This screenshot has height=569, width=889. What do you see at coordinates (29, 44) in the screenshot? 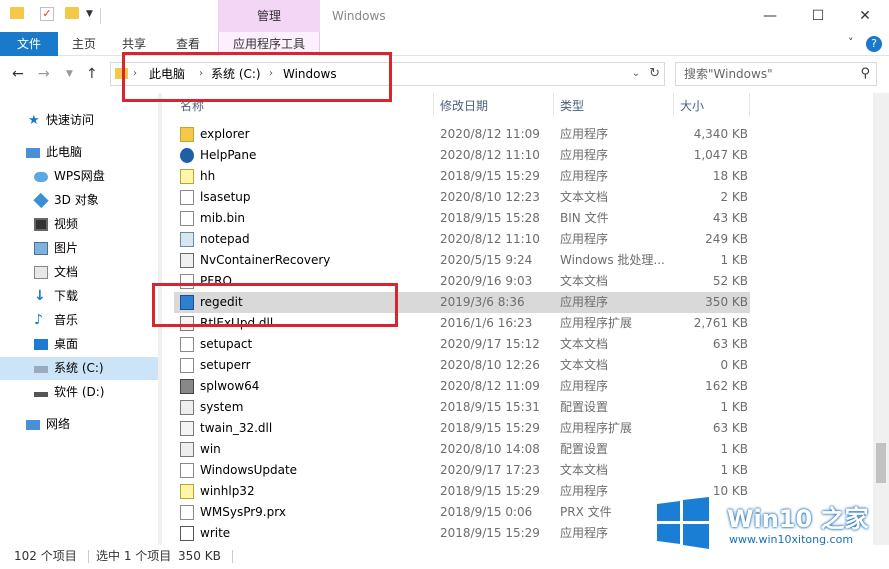
I see `tab-file: 文件` at bounding box center [29, 44].